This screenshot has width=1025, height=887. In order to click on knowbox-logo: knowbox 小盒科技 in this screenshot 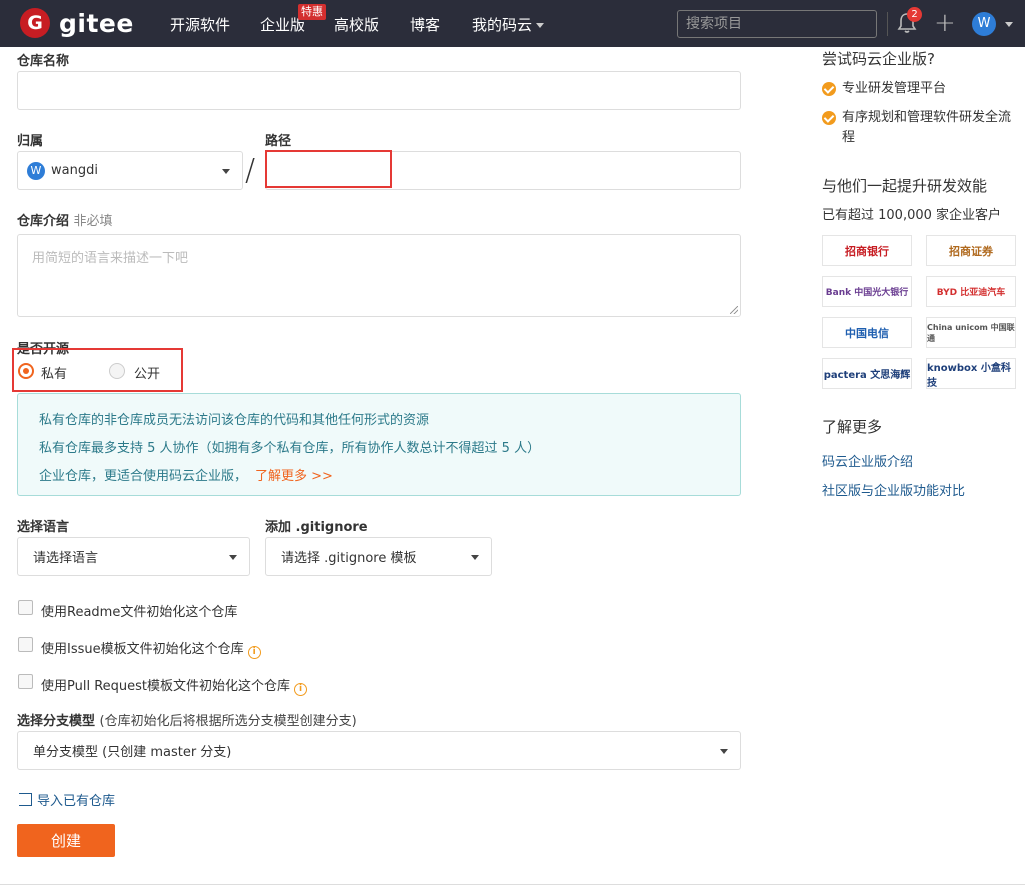, I will do `click(971, 373)`.